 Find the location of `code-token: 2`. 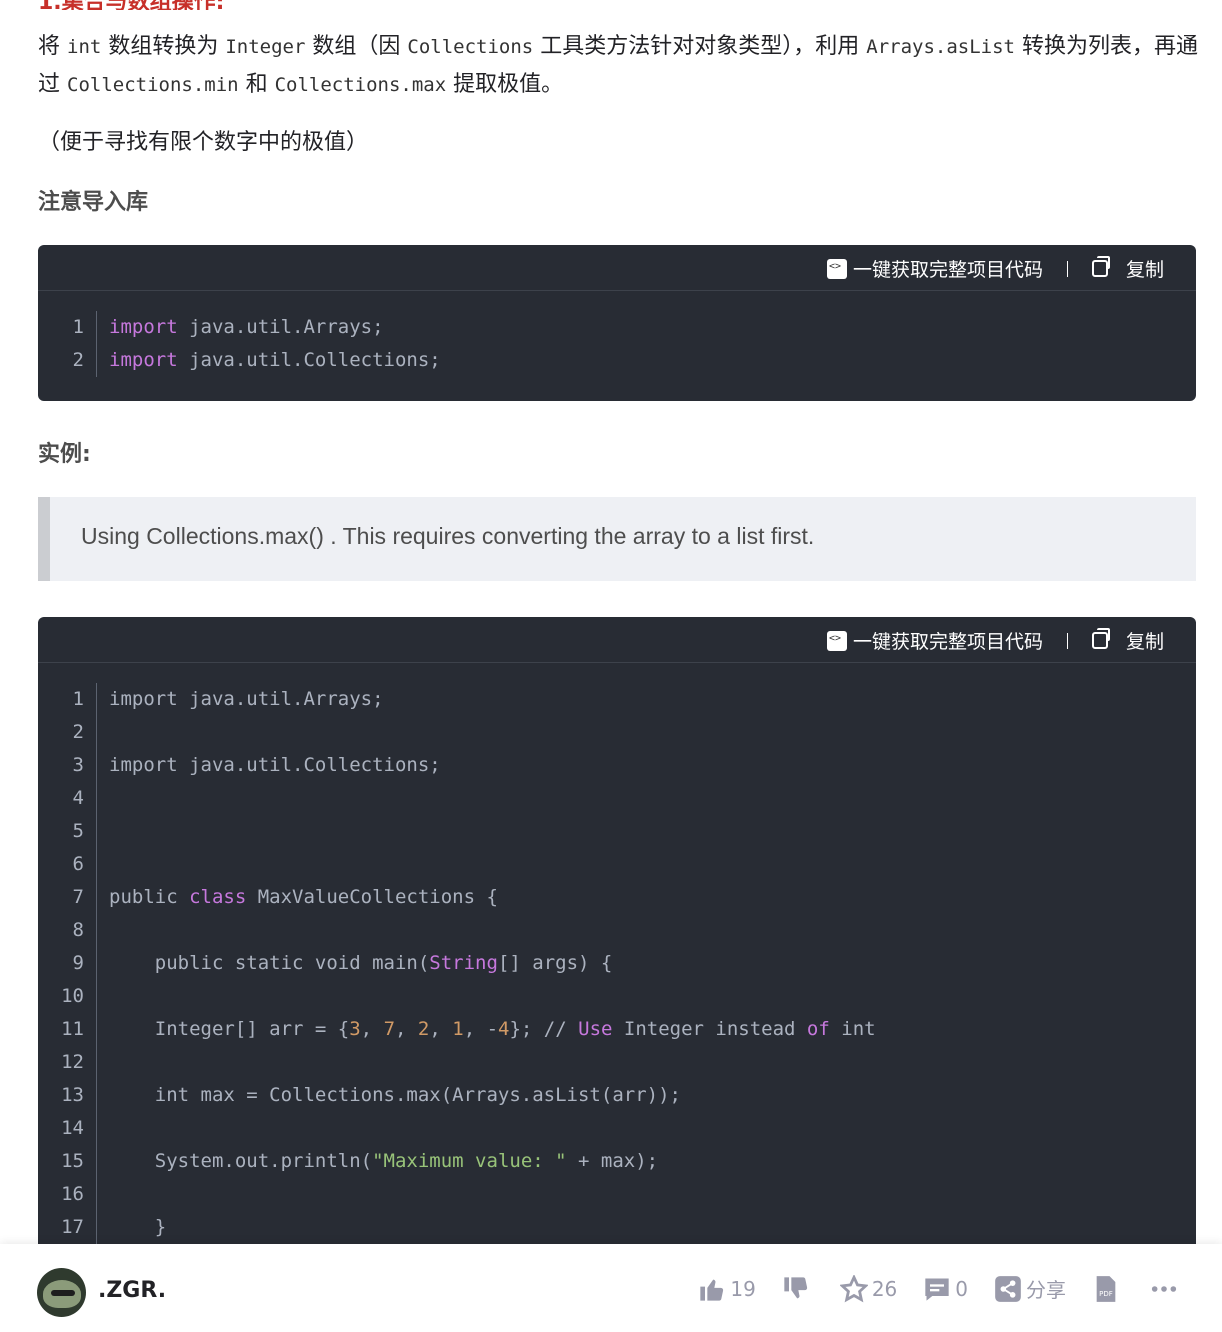

code-token: 2 is located at coordinates (423, 1029).